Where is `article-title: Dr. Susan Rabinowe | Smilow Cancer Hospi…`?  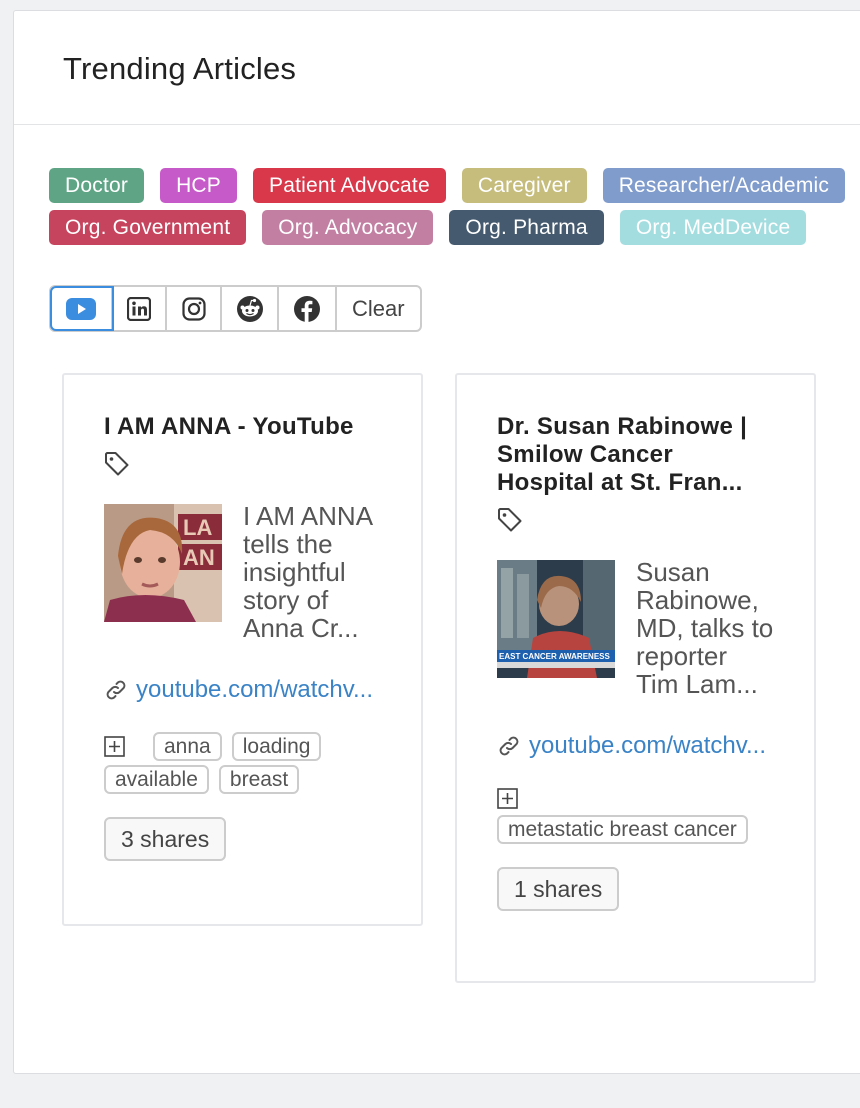 article-title: Dr. Susan Rabinowe | Smilow Cancer Hospi… is located at coordinates (635, 455).